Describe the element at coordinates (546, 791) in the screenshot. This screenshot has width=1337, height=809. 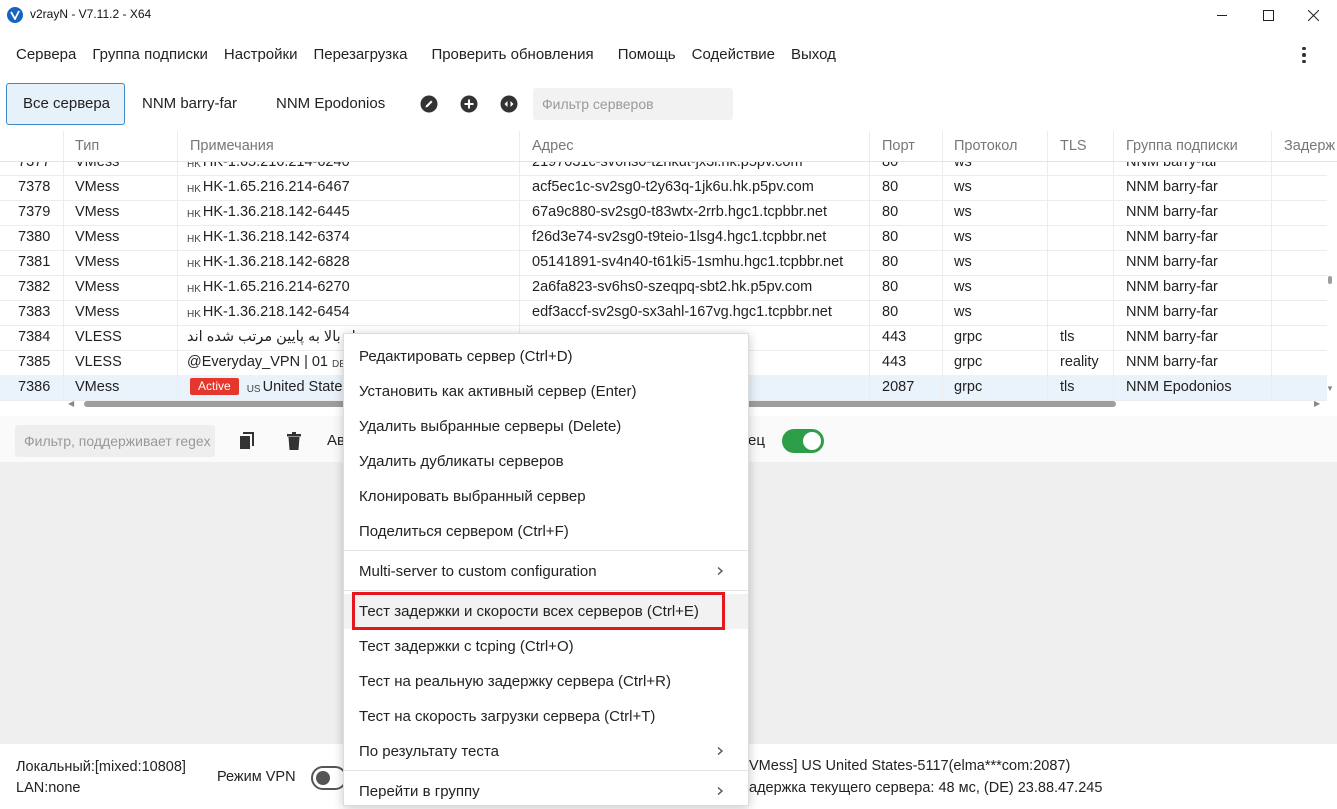
I see `menu-go-to-group: Перейти в группу` at that location.